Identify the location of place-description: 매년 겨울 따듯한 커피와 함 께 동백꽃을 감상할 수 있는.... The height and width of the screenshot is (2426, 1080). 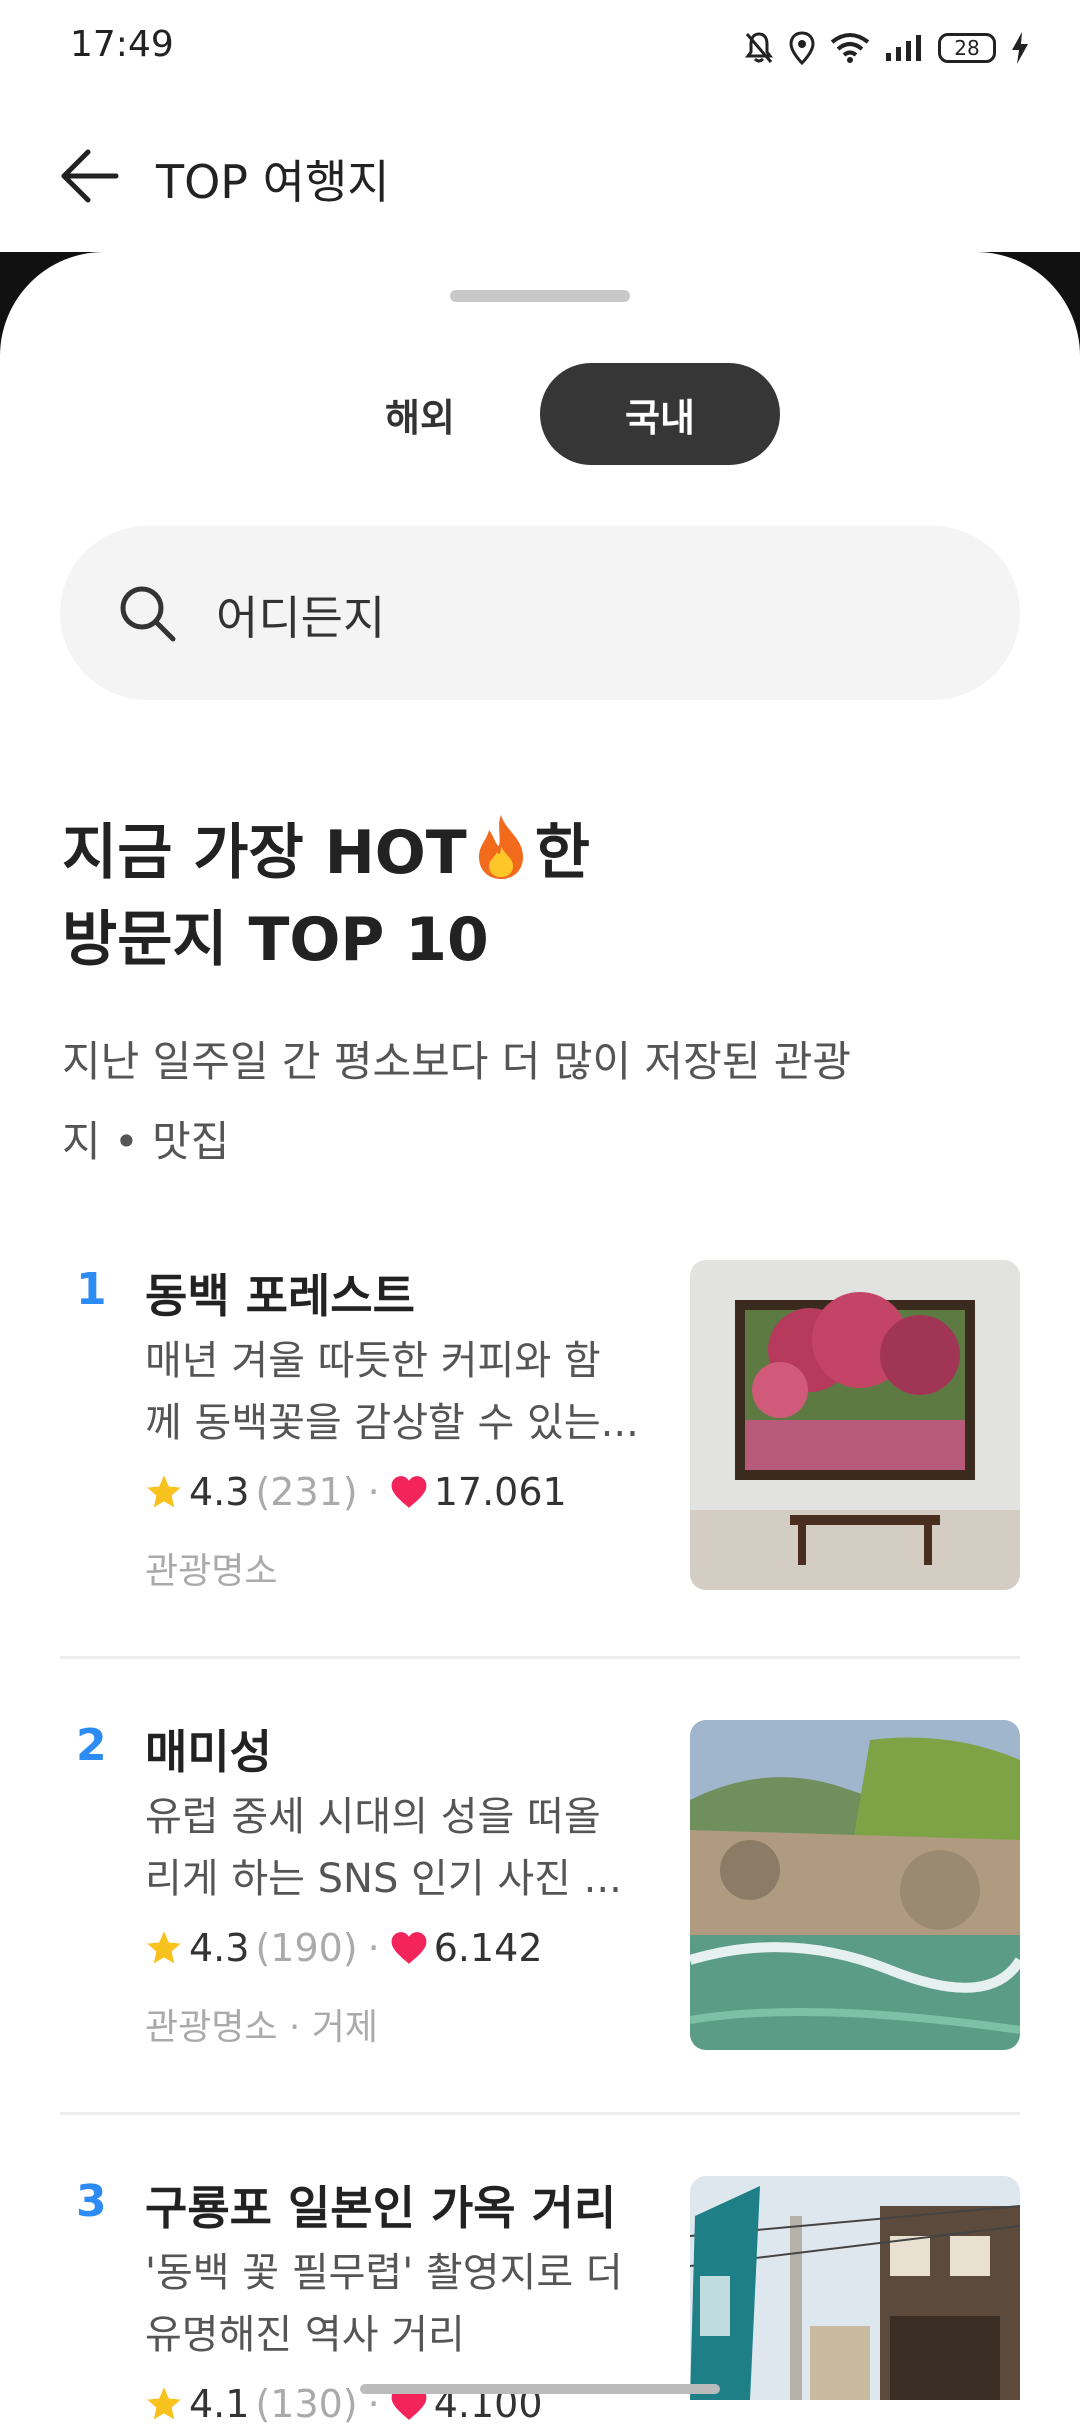
(395, 1392).